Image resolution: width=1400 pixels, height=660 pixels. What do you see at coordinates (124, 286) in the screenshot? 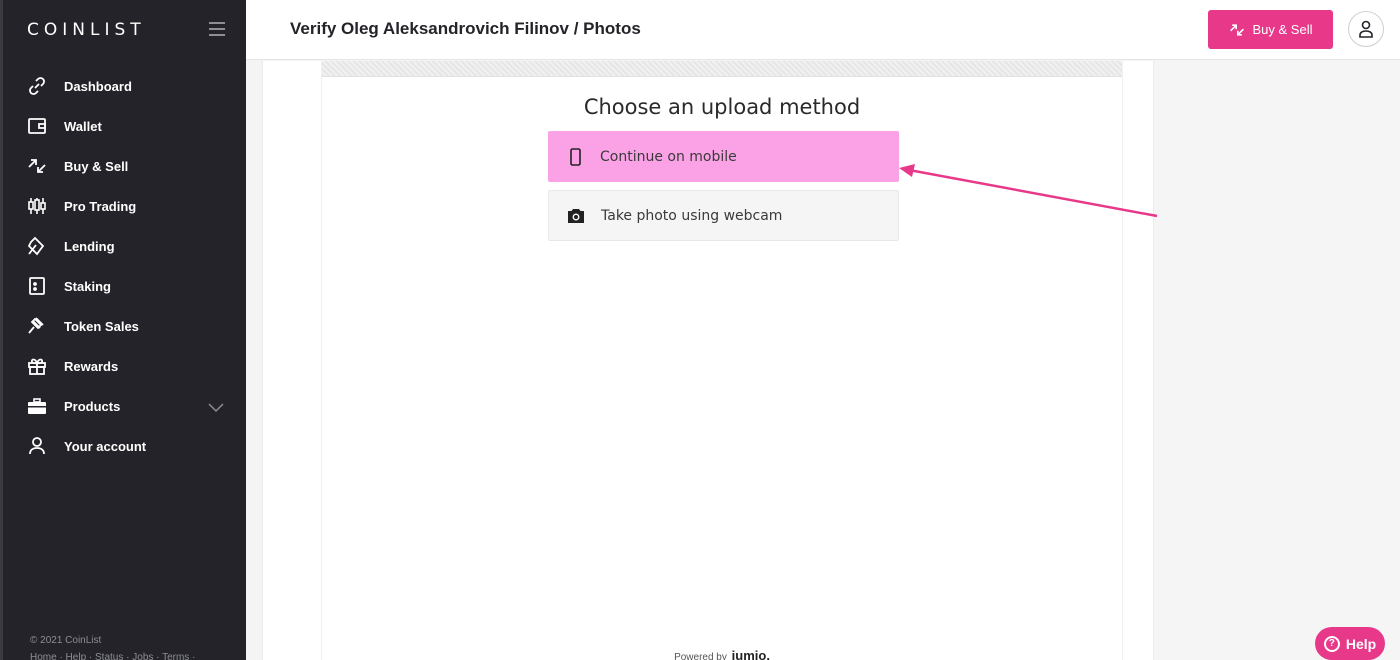
I see `sidebar-item-staking: Staking` at bounding box center [124, 286].